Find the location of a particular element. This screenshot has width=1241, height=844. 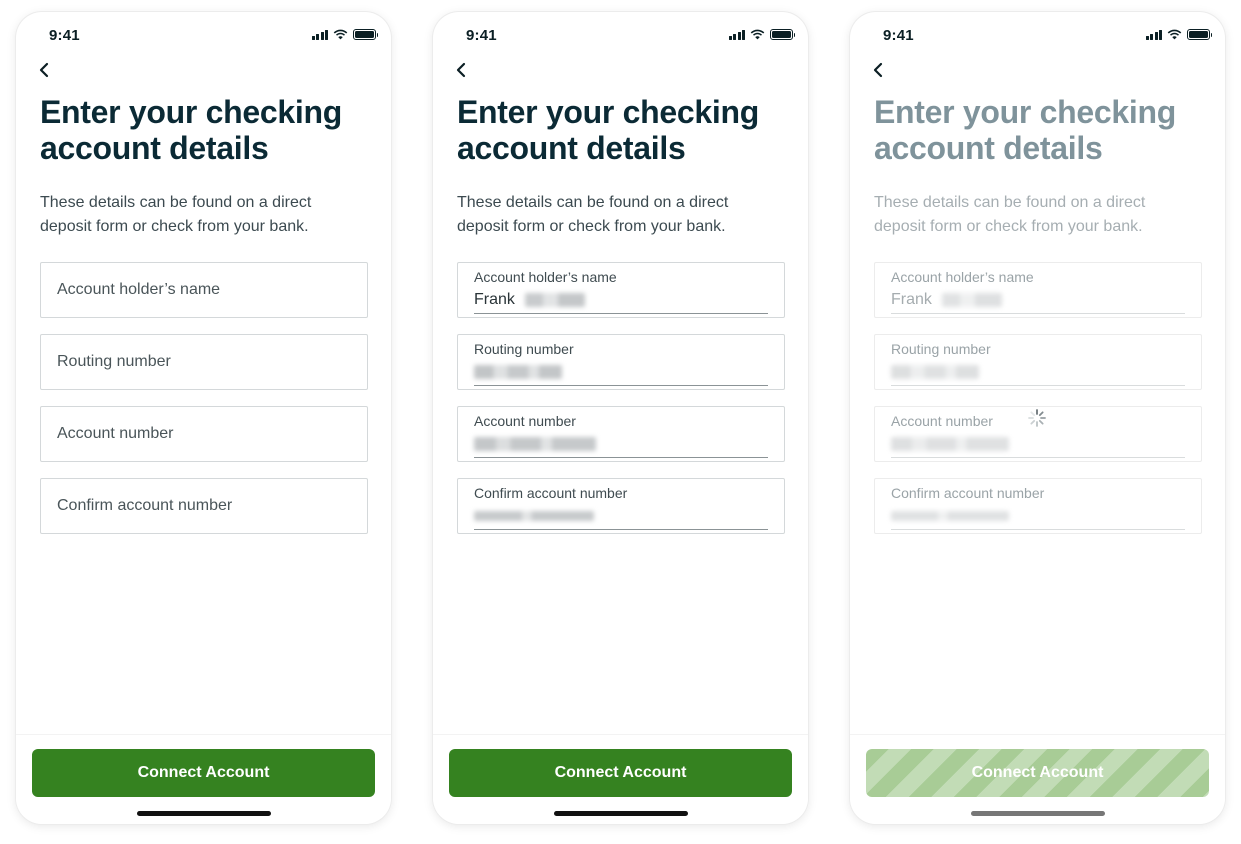

field-placeholder: Routing number is located at coordinates (114, 361).